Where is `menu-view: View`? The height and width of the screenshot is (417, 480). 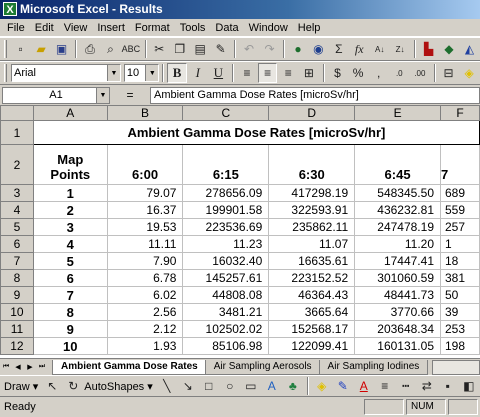 menu-view: View is located at coordinates (76, 28).